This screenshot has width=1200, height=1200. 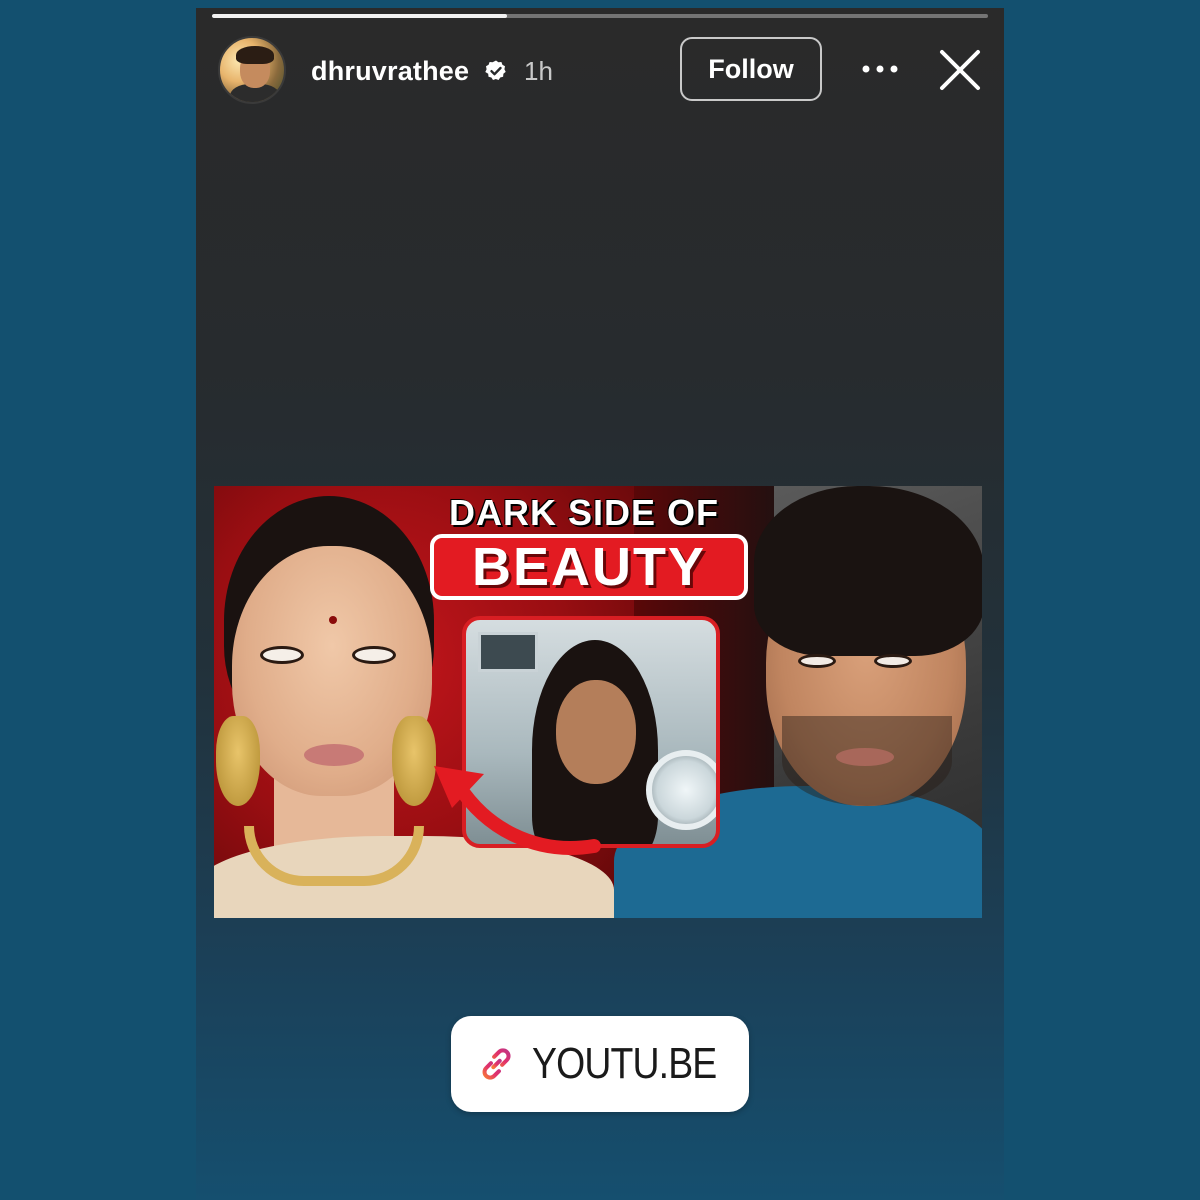 I want to click on red-arrow-icon, so click(x=517, y=810).